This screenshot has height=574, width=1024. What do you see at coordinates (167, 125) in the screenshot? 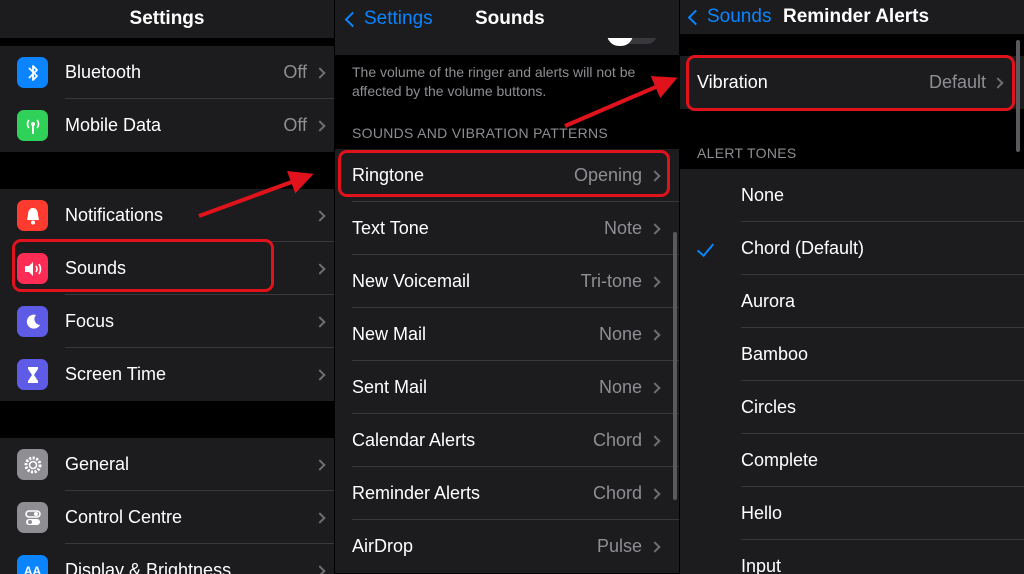
I see `settings-item-mobile-data: Mobile Data Off` at bounding box center [167, 125].